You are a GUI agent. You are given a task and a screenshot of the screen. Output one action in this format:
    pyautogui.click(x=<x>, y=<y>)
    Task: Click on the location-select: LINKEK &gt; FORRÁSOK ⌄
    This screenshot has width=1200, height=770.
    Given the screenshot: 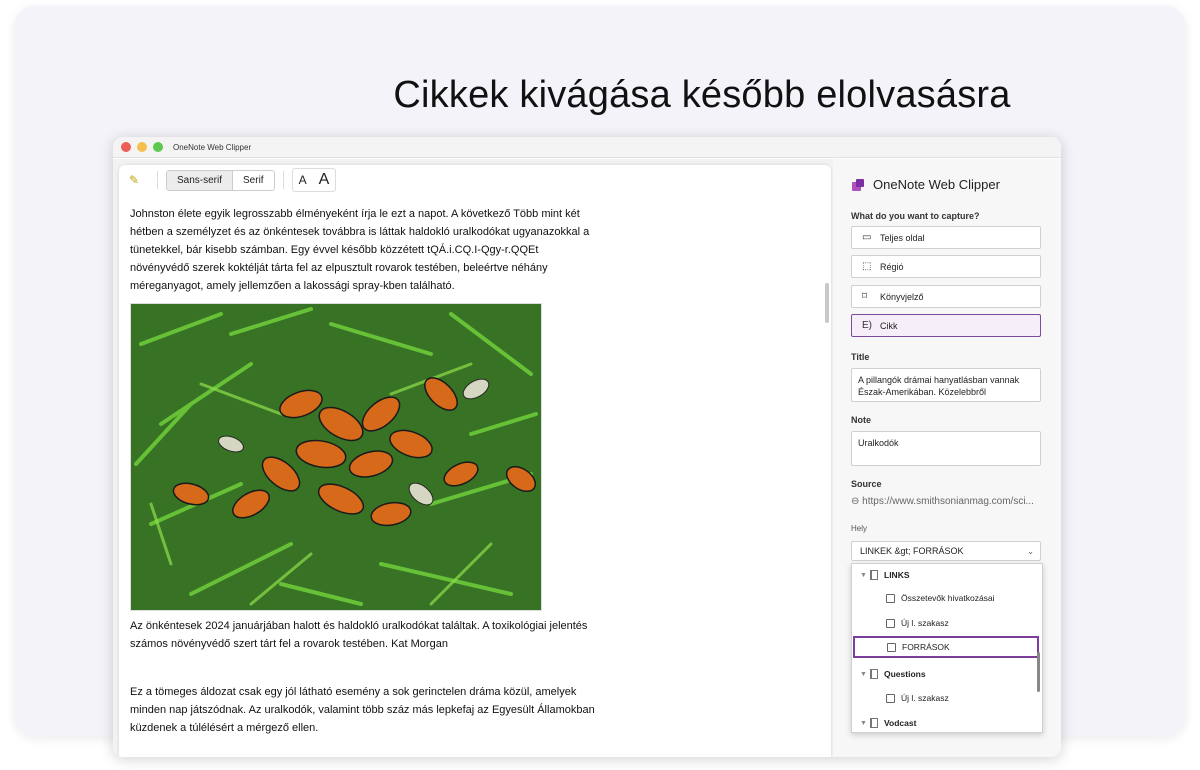 What is the action you would take?
    pyautogui.click(x=946, y=551)
    